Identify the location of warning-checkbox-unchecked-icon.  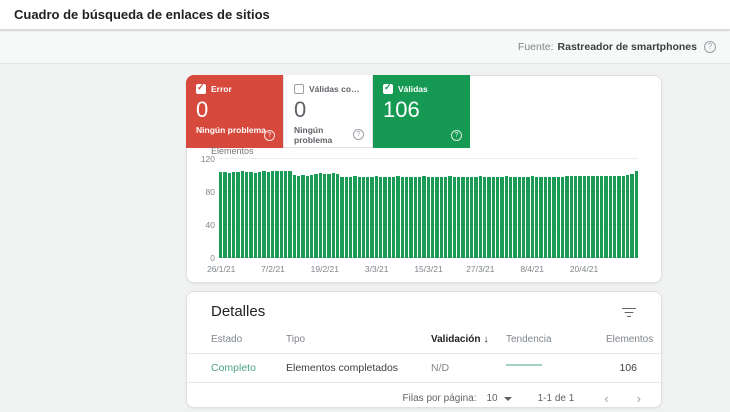
(299, 89).